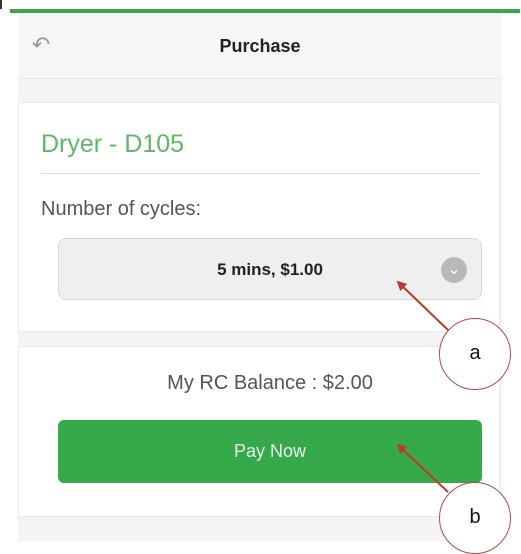 Image resolution: width=521 pixels, height=554 pixels. I want to click on pay-now-button: Pay Now, so click(270, 451).